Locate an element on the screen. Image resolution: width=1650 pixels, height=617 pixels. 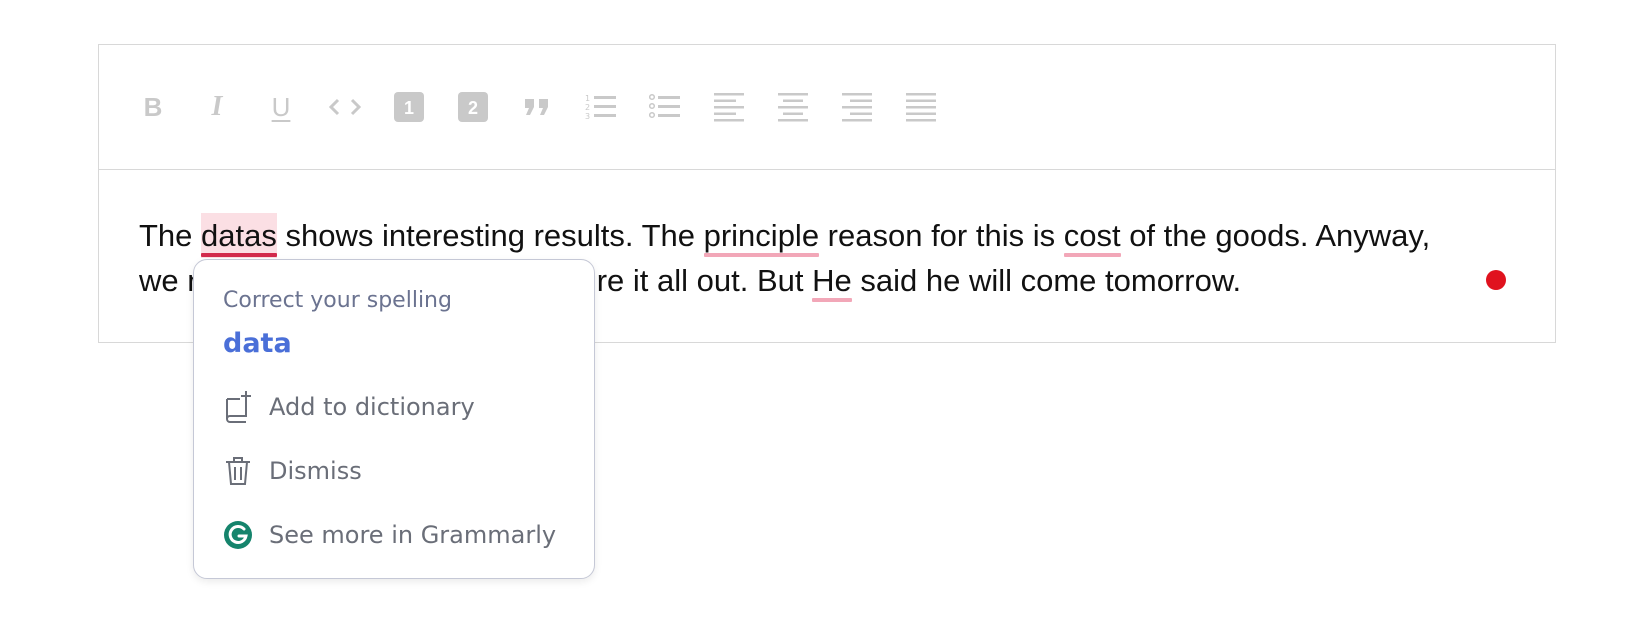
align-right-icon is located at coordinates (857, 107).